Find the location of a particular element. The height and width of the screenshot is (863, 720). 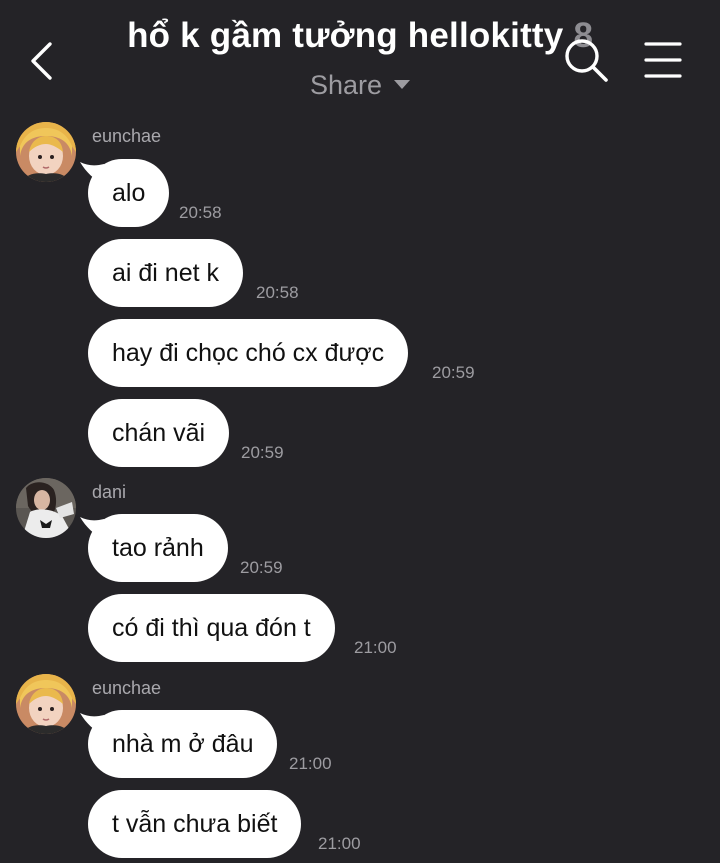

message-bubble: alo is located at coordinates (129, 193).